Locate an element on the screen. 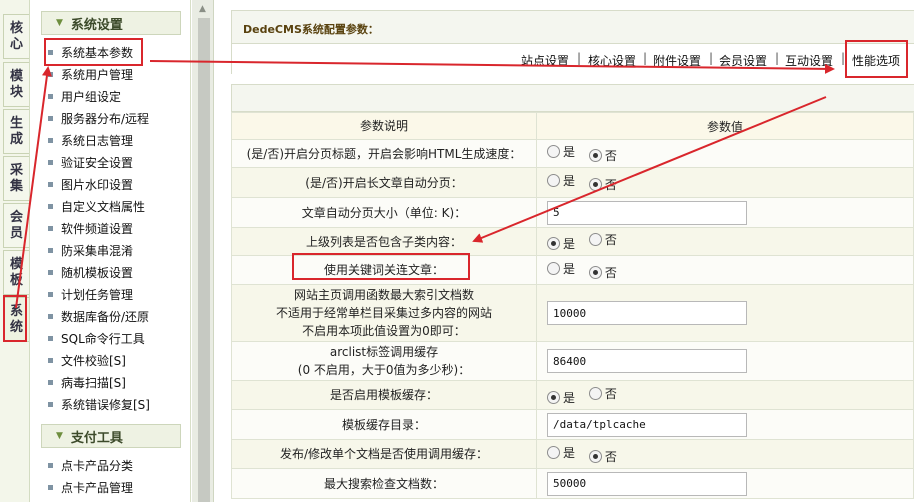 The width and height of the screenshot is (914, 502). table-row: 发布/修改单个文档是否使用调用缓存： 是 否 is located at coordinates (572, 454).